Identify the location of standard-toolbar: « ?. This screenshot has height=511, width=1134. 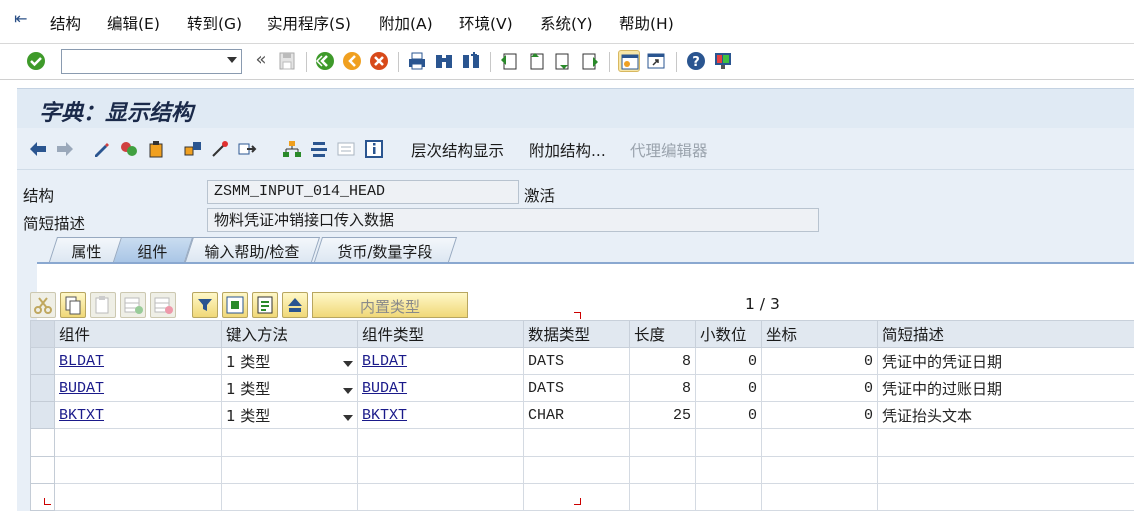
(567, 62).